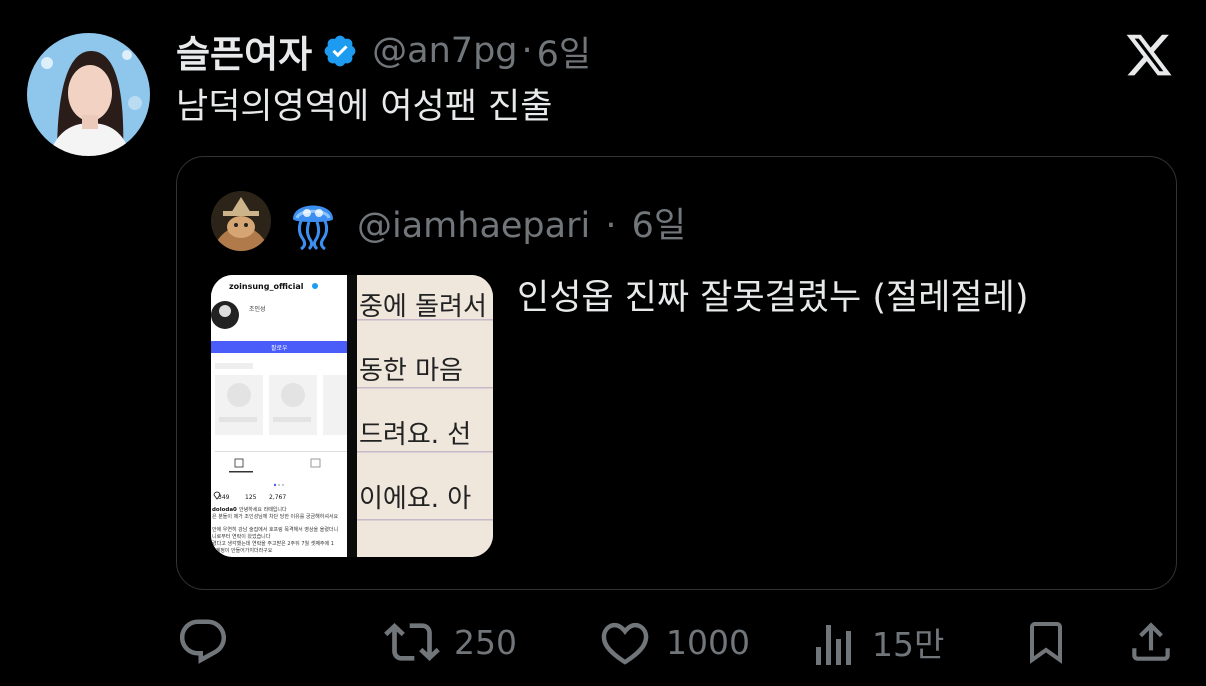 The width and height of the screenshot is (1206, 686). I want to click on jellyfish-emoji-icon, so click(313, 221).